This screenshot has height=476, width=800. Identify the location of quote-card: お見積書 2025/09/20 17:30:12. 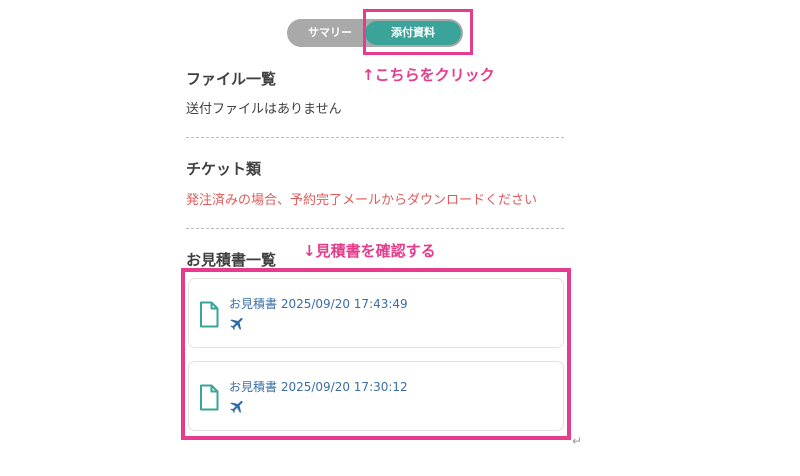
(376, 396).